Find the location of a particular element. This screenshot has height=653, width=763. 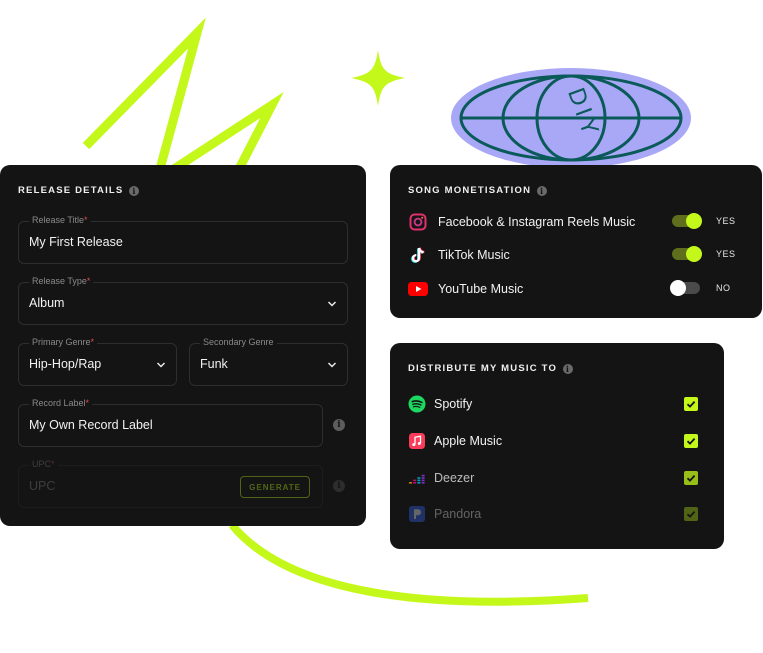

upc-placeholder: UPC is located at coordinates (42, 486).